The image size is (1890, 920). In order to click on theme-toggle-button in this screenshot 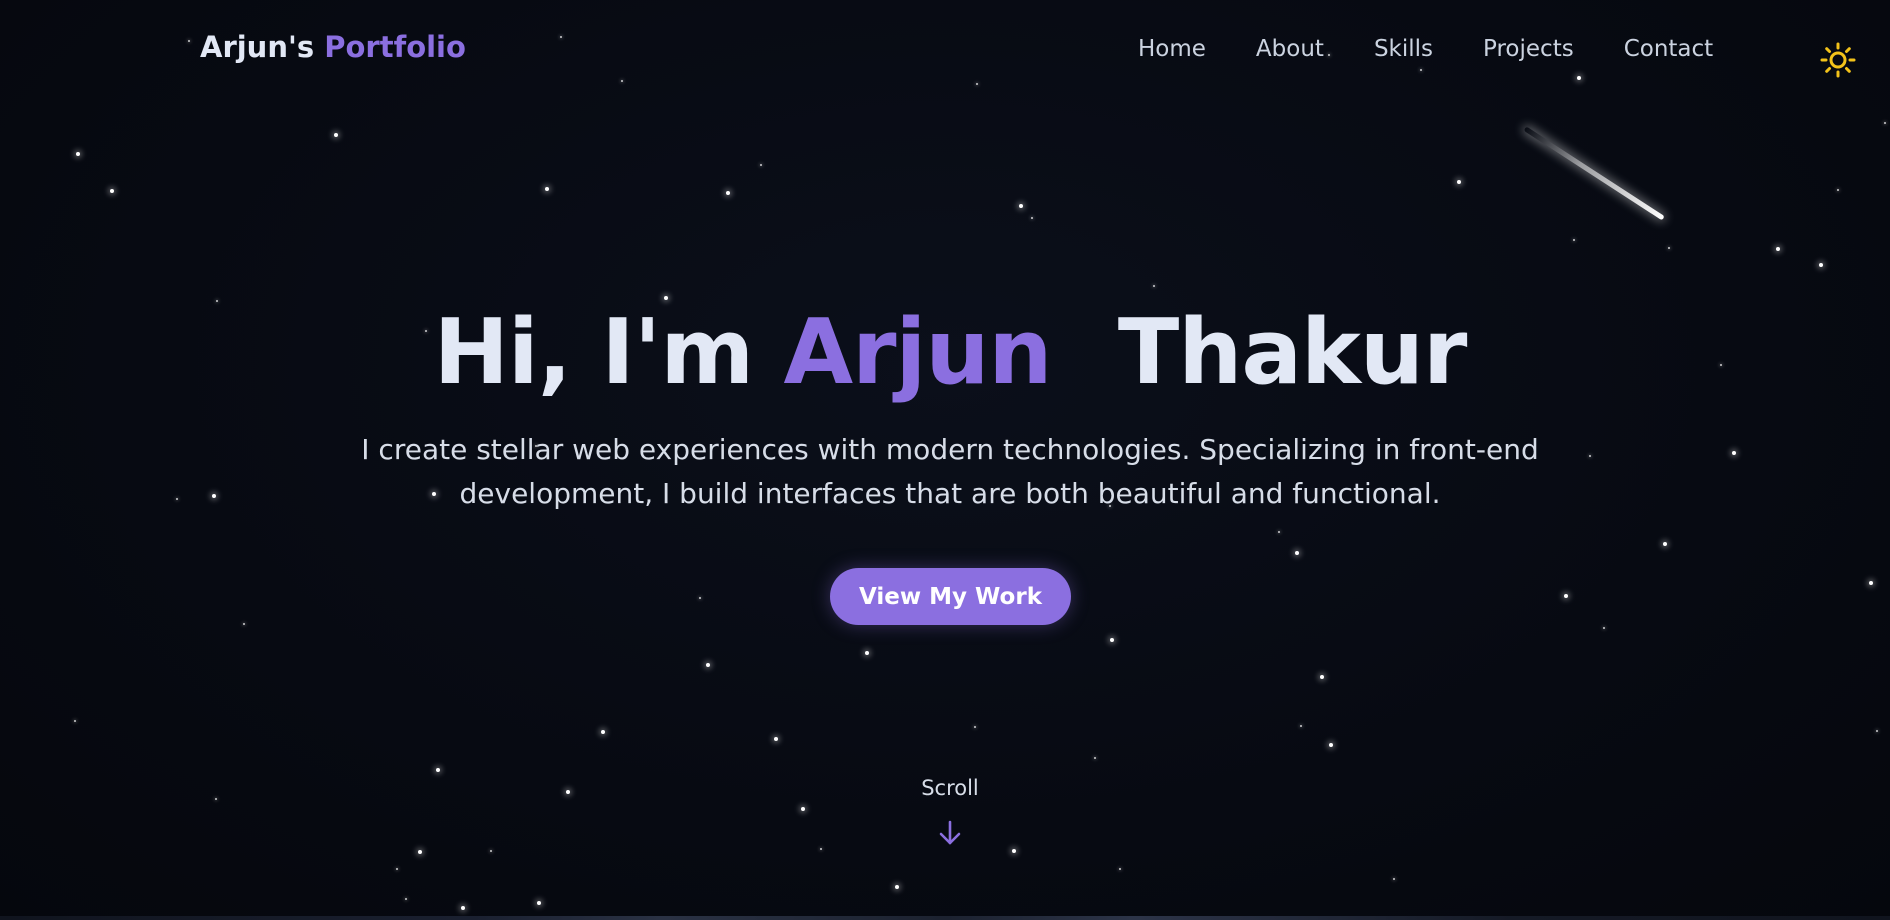, I will do `click(1838, 60)`.